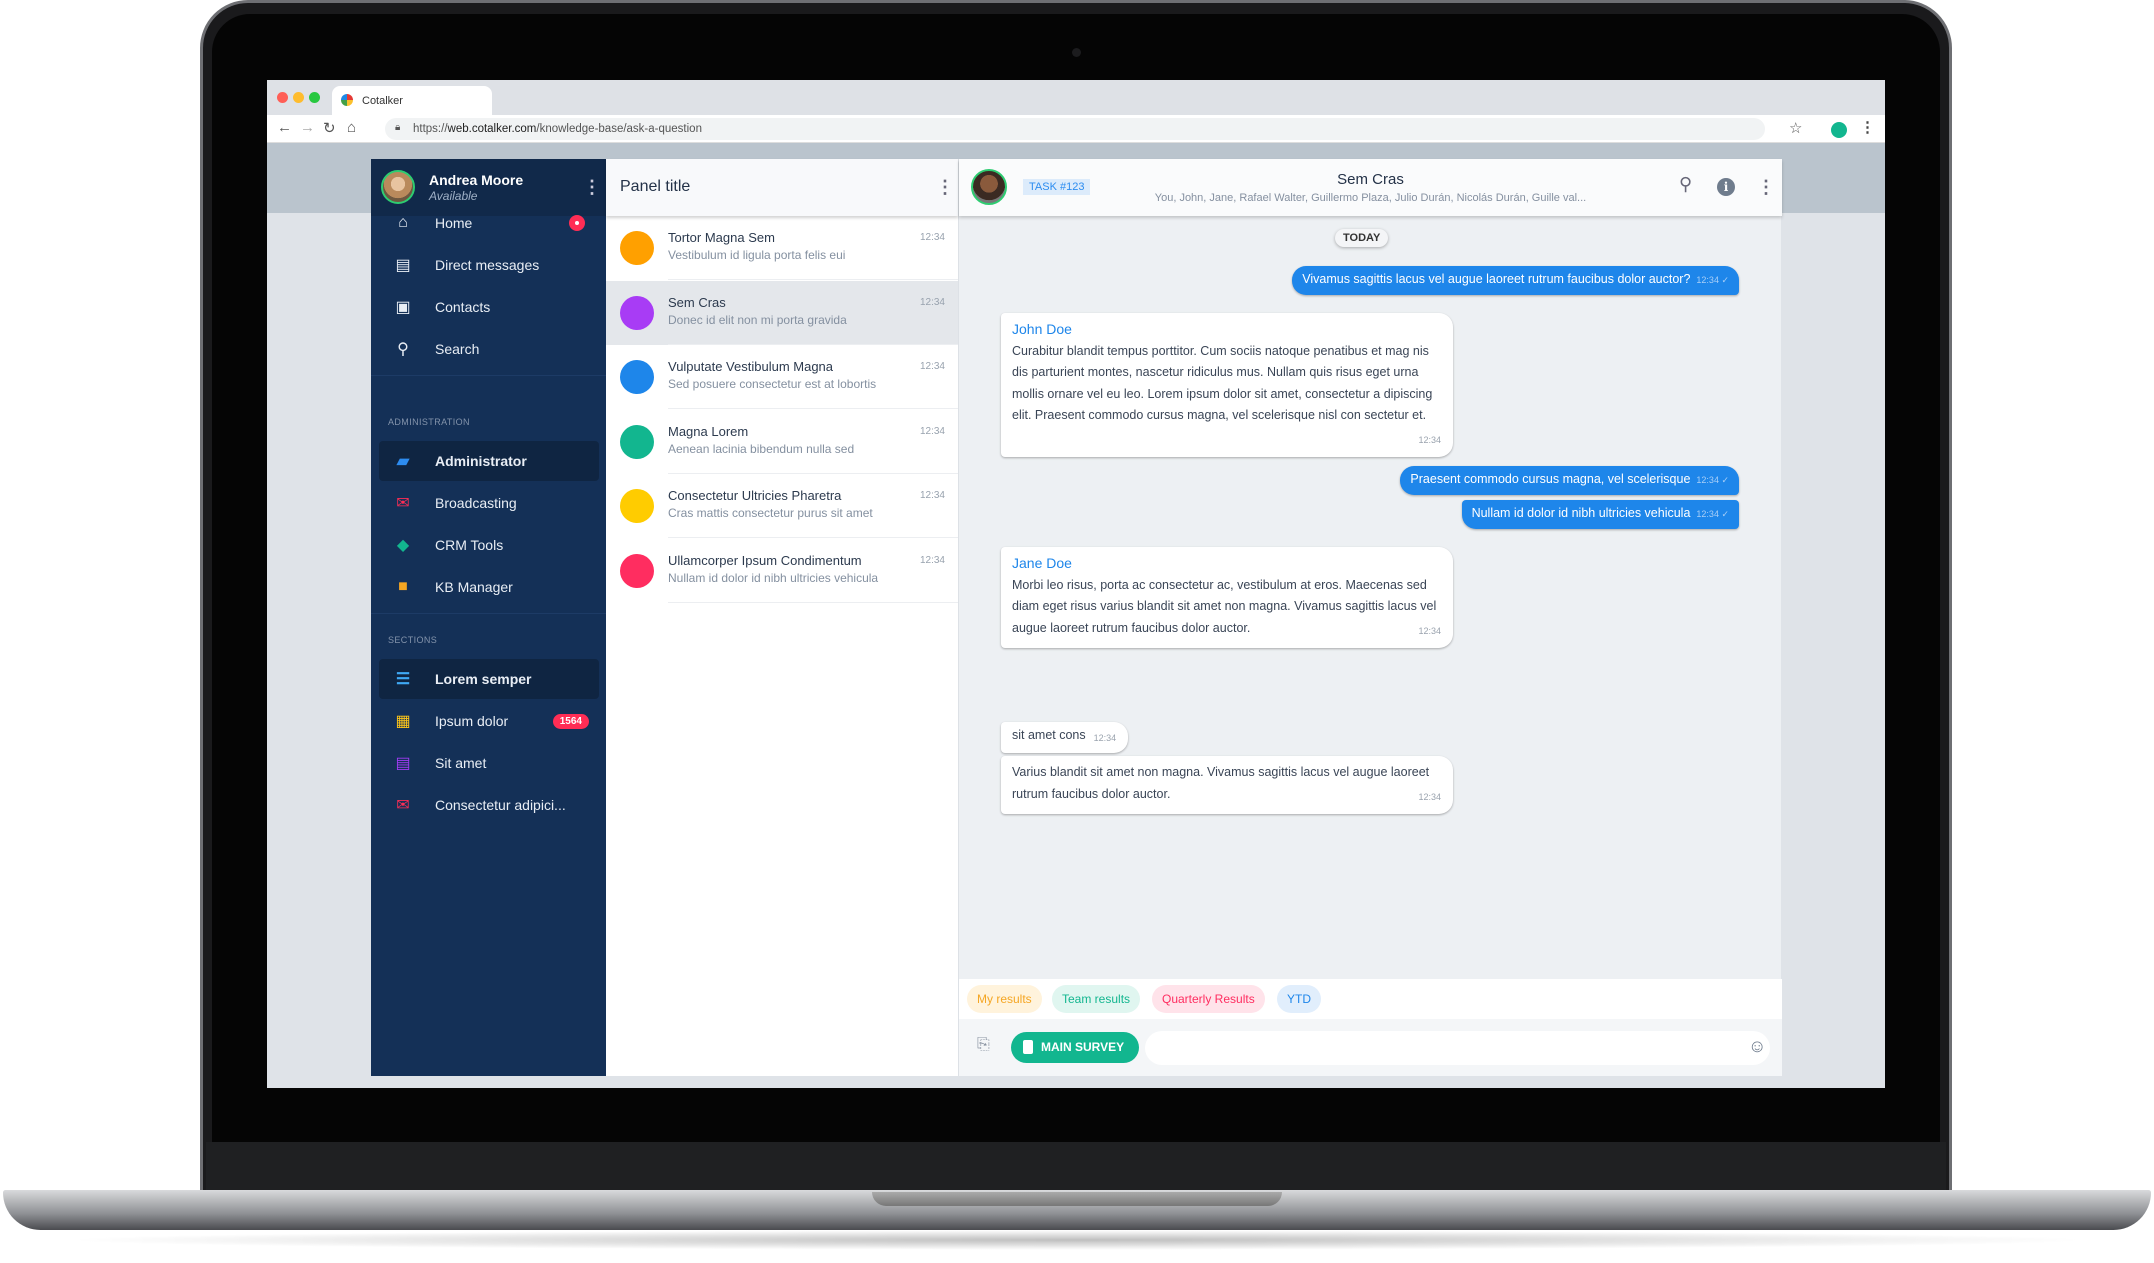 Image resolution: width=2154 pixels, height=1263 pixels. Describe the element at coordinates (1457, 1048) in the screenshot. I see `message-input` at that location.